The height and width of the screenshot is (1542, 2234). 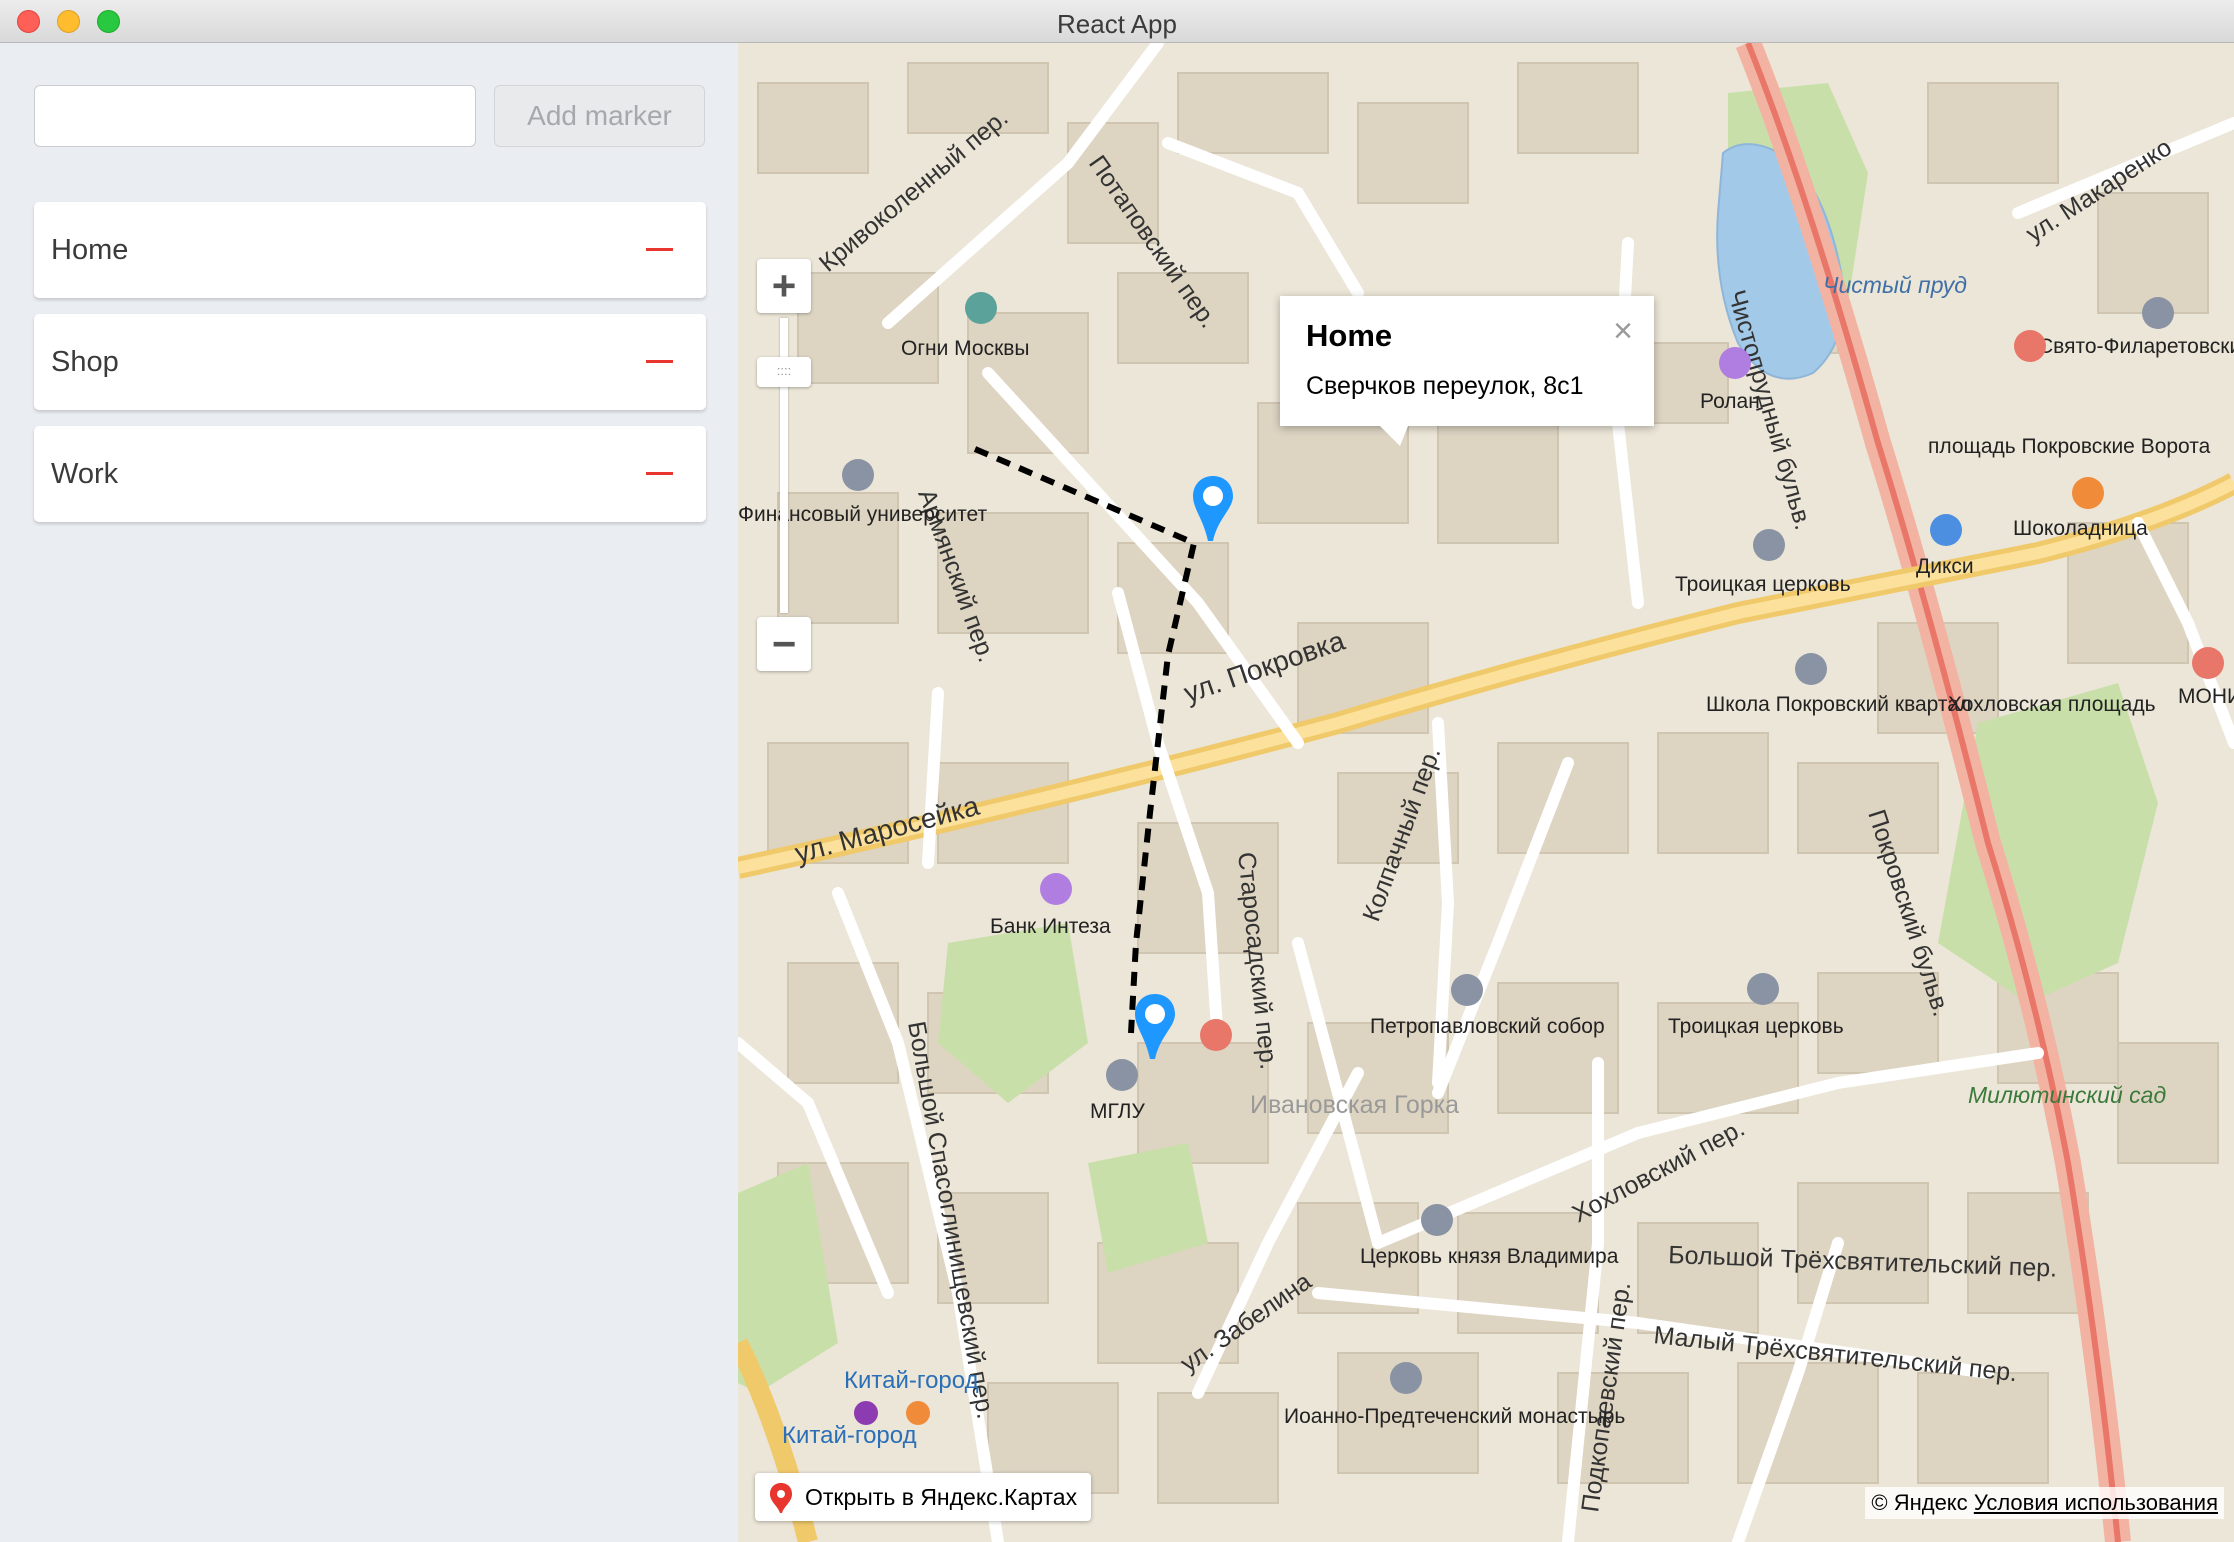 I want to click on poi-label: Школа Покровский квартал, so click(x=1838, y=704).